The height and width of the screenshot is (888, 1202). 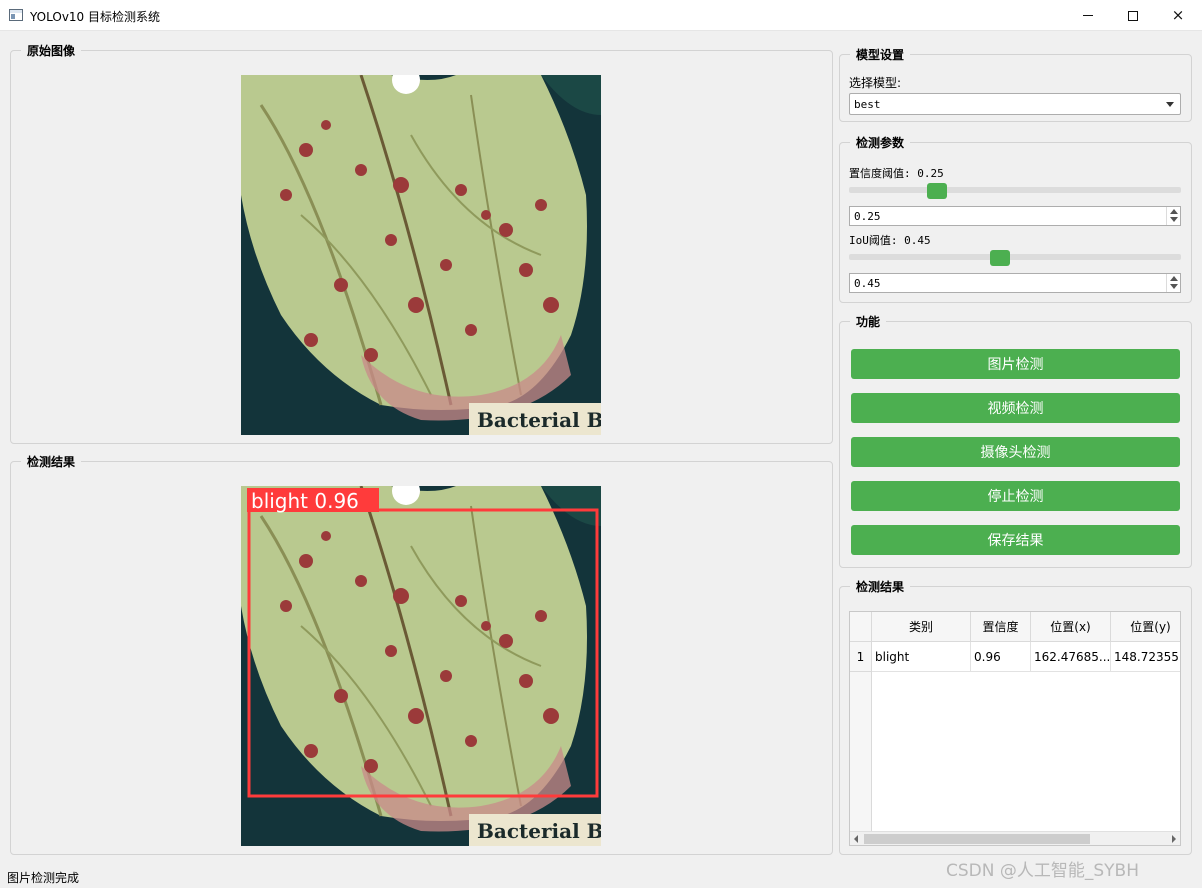 I want to click on stop-detect-button: 停止检测, so click(x=1015, y=496).